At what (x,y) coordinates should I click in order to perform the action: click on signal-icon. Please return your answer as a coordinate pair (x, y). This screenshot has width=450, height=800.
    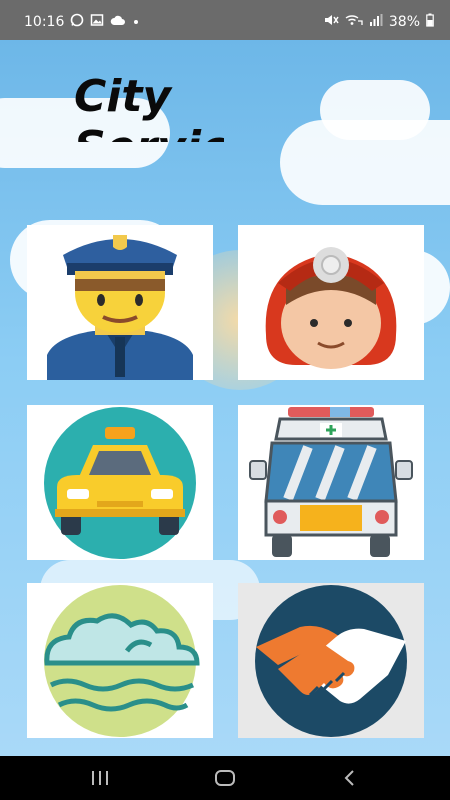
    Looking at the image, I should click on (376, 22).